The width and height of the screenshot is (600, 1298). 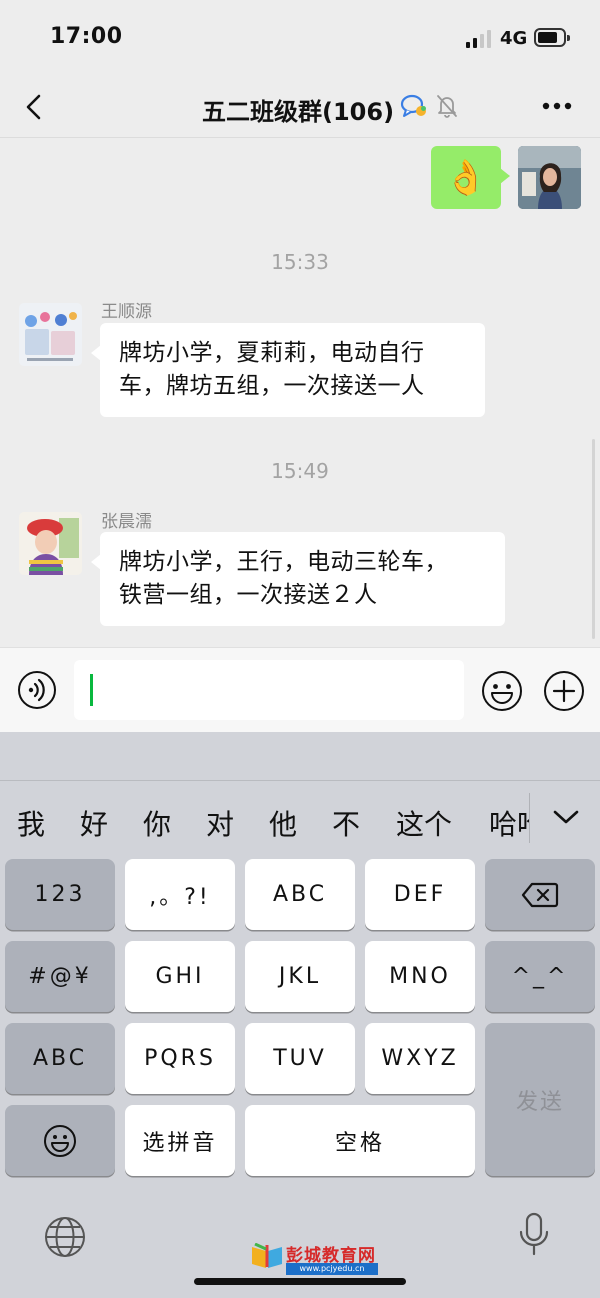 What do you see at coordinates (566, 817) in the screenshot?
I see `chevron-down-icon` at bounding box center [566, 817].